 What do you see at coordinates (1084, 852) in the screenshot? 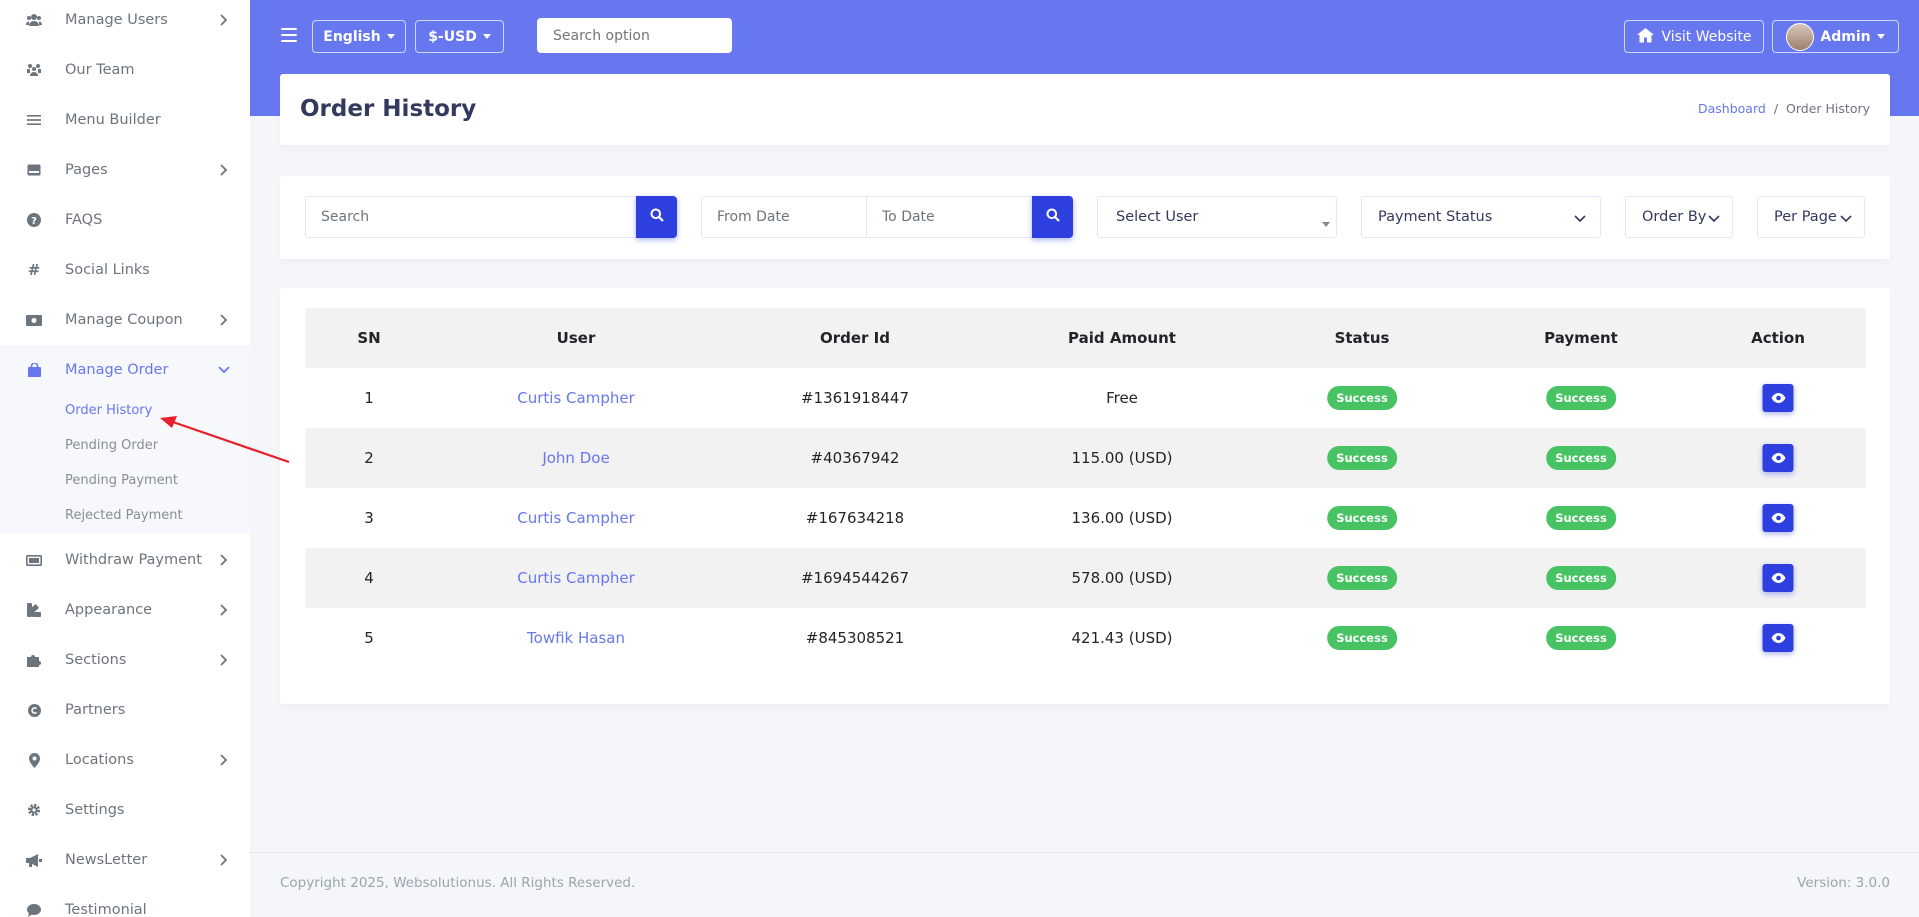
I see `footer-divider` at bounding box center [1084, 852].